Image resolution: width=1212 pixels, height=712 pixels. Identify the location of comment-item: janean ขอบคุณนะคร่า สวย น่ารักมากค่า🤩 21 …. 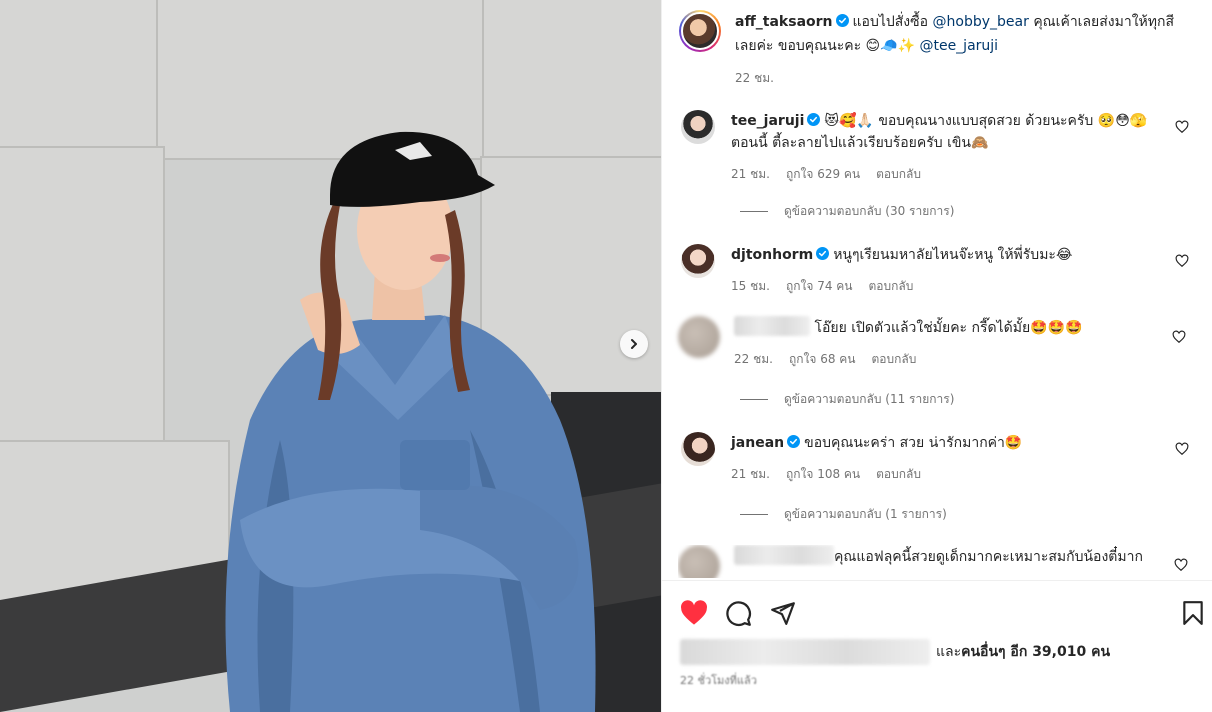
(935, 458).